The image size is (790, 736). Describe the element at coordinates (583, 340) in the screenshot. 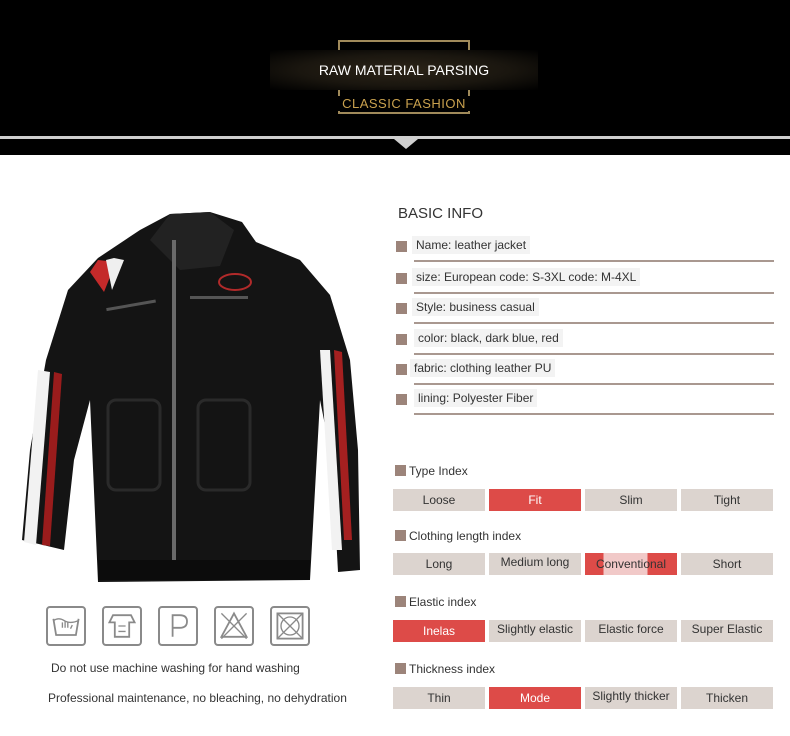

I see `info-row-color: color: black, dark blue, red` at that location.